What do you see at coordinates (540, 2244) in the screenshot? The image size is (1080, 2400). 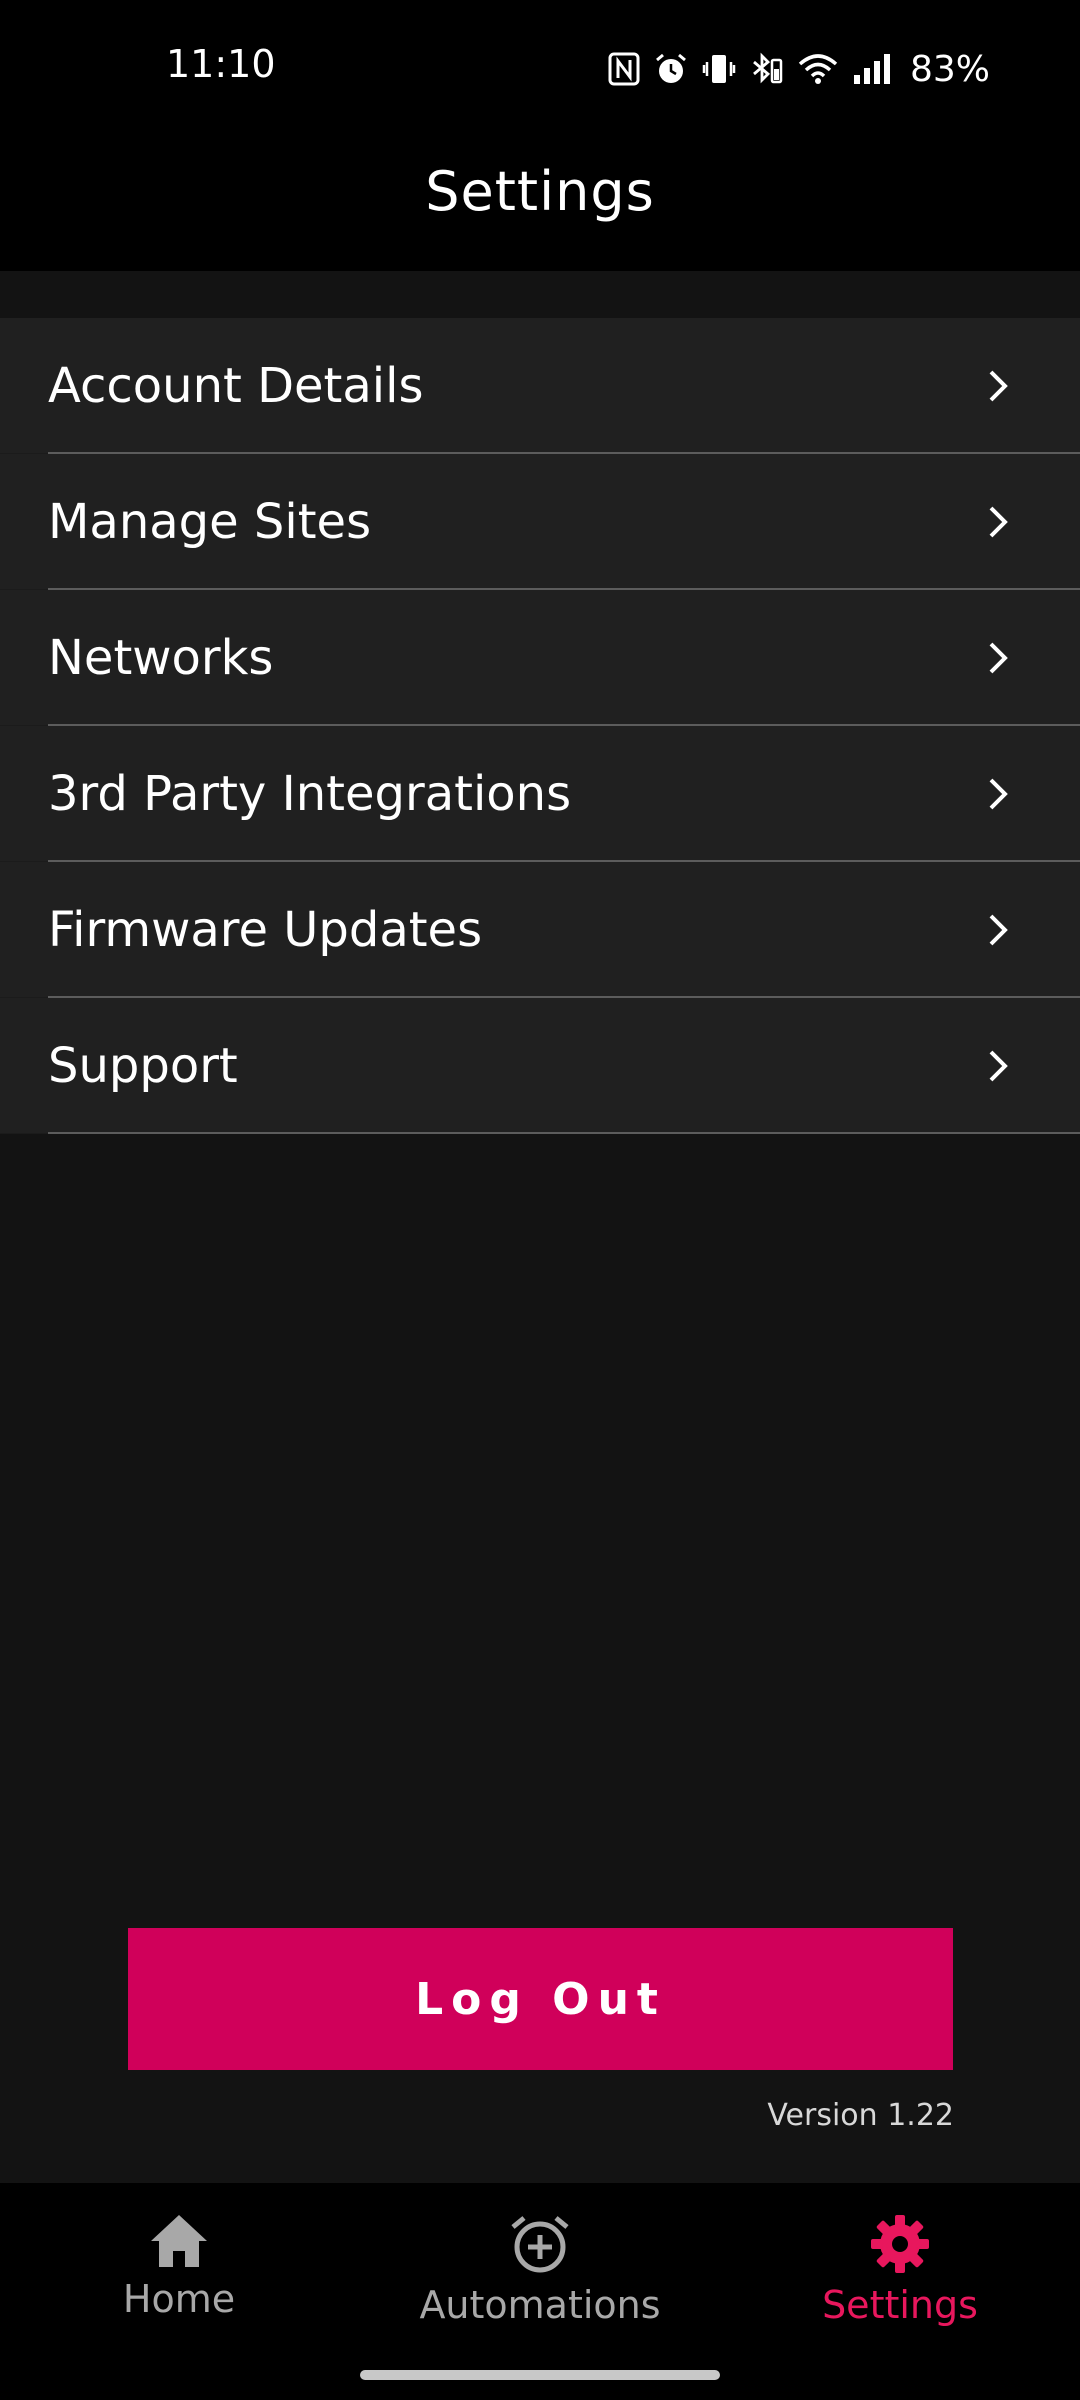 I see `alarm-add-icon` at bounding box center [540, 2244].